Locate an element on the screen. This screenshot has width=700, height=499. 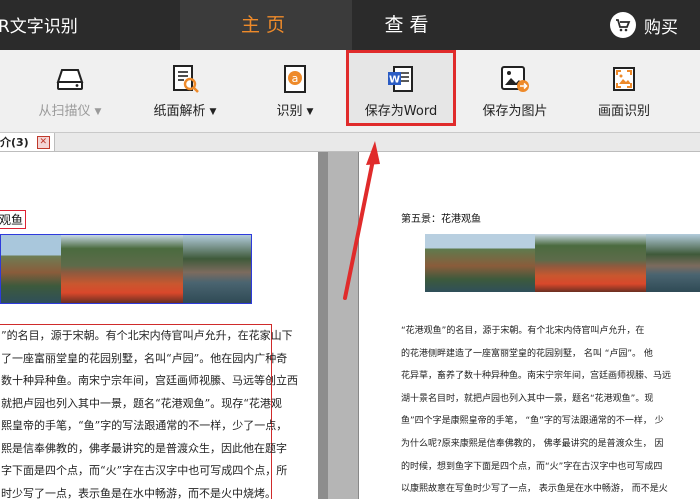
left-heading-region: 观鱼 is located at coordinates (13, 219).